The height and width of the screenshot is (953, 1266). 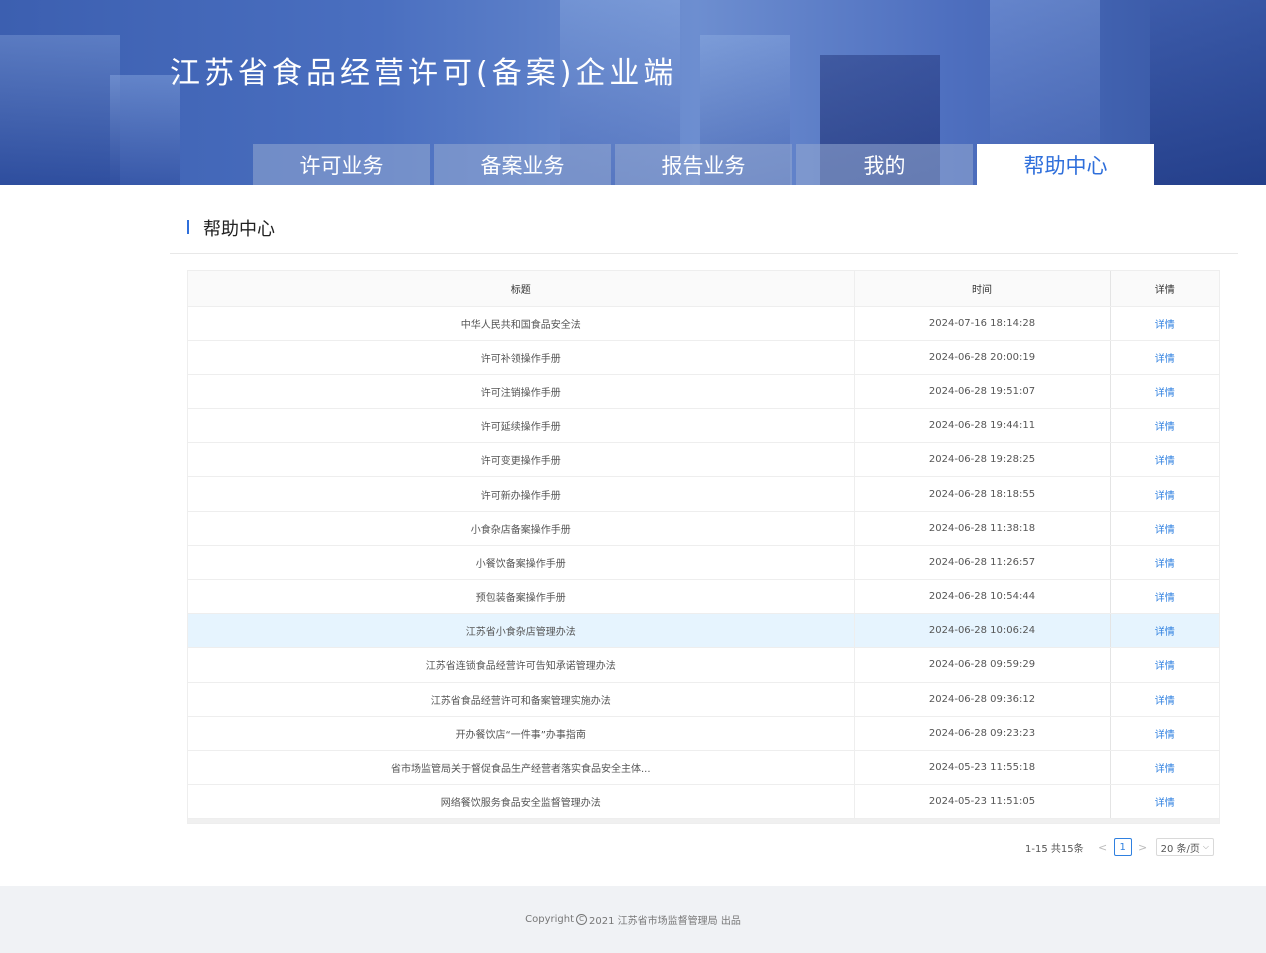 I want to click on table-row: 开办餐饮店“一件事”办事指南 2024-06-28 09:23:23 详情, so click(x=703, y=733).